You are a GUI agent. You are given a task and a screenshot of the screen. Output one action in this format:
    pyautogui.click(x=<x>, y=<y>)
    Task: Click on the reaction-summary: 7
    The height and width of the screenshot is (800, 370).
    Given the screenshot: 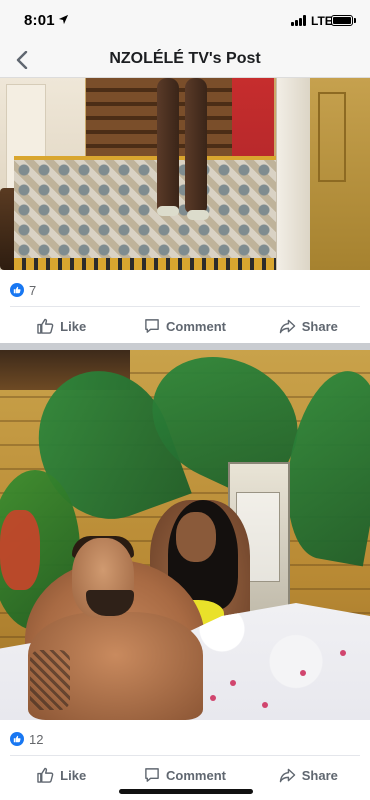 What is the action you would take?
    pyautogui.click(x=23, y=290)
    